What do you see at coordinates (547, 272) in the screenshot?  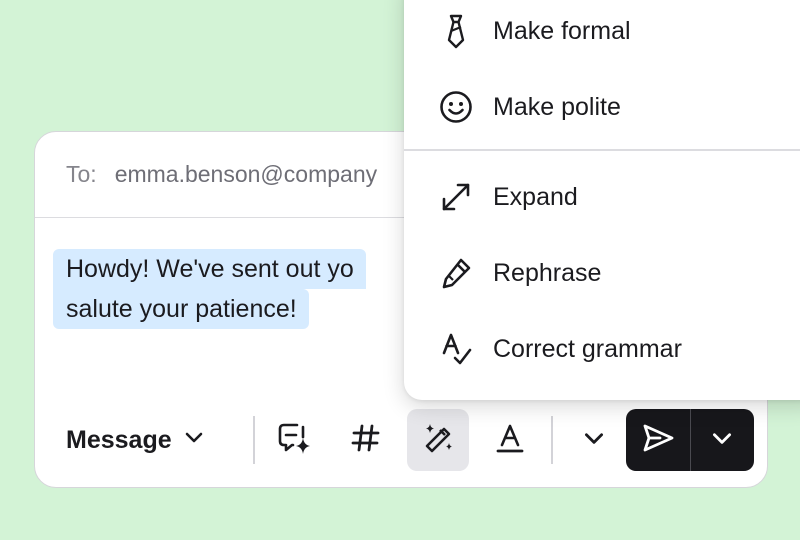 I see `menu-item-label: Rephrase` at bounding box center [547, 272].